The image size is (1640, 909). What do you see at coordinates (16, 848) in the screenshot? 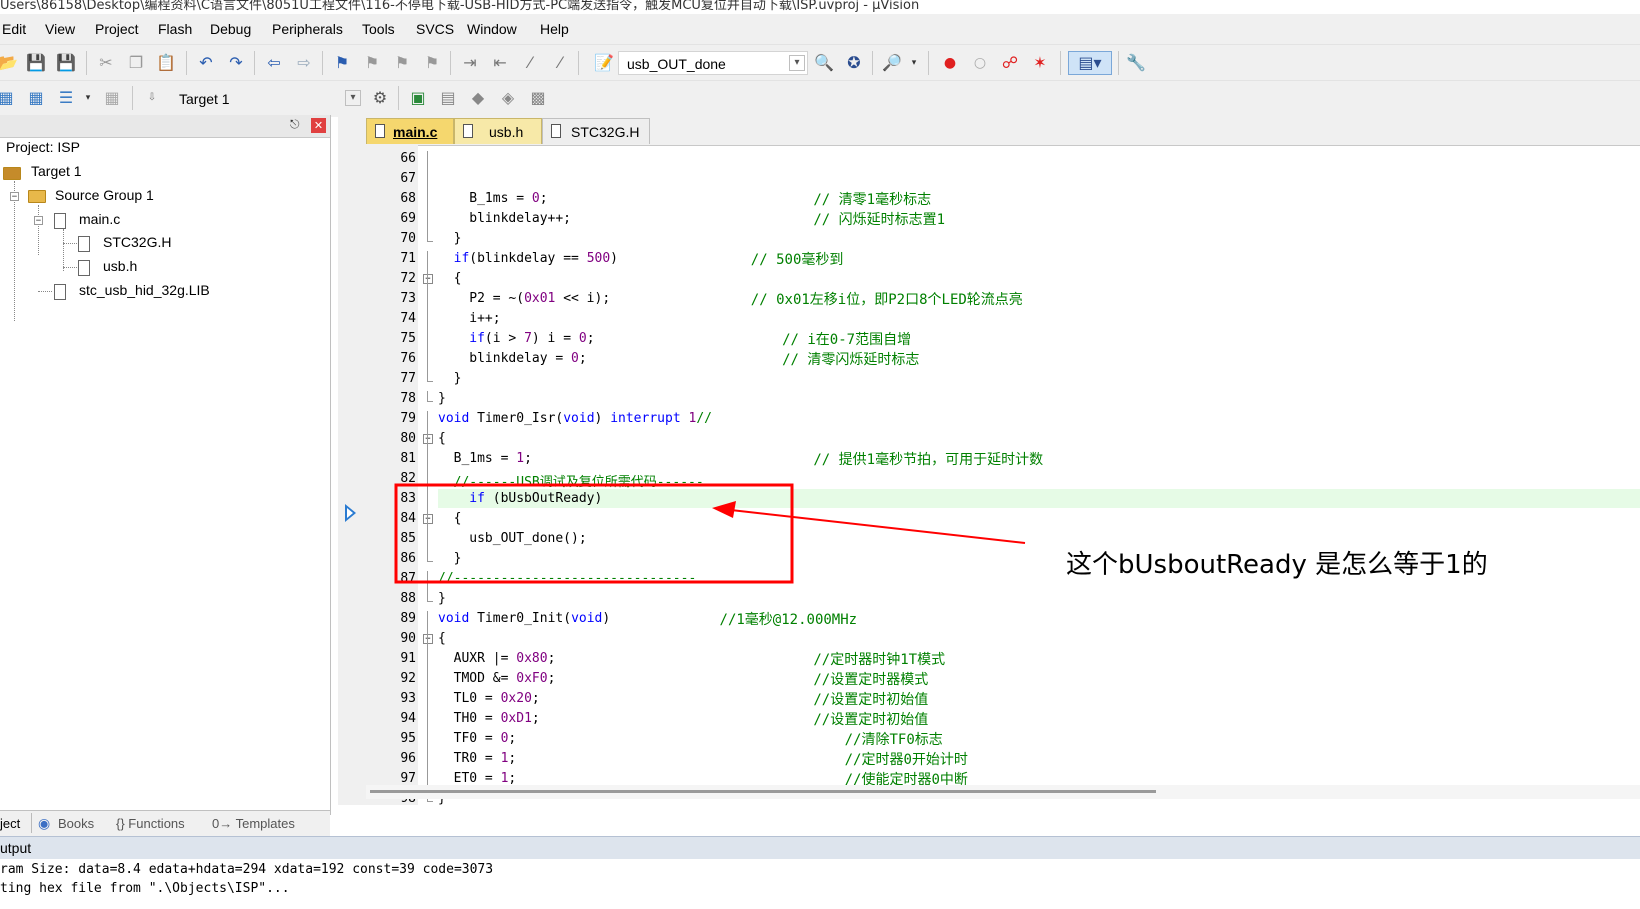
I see `output-title: utput` at bounding box center [16, 848].